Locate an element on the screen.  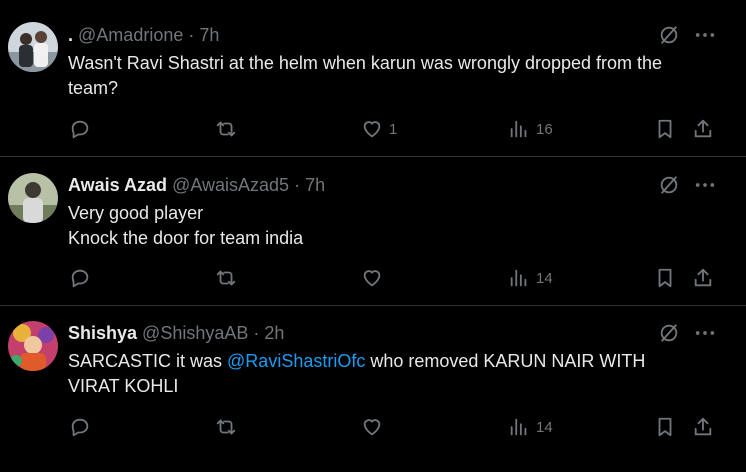
display-name: Awais Azad is located at coordinates (117, 185).